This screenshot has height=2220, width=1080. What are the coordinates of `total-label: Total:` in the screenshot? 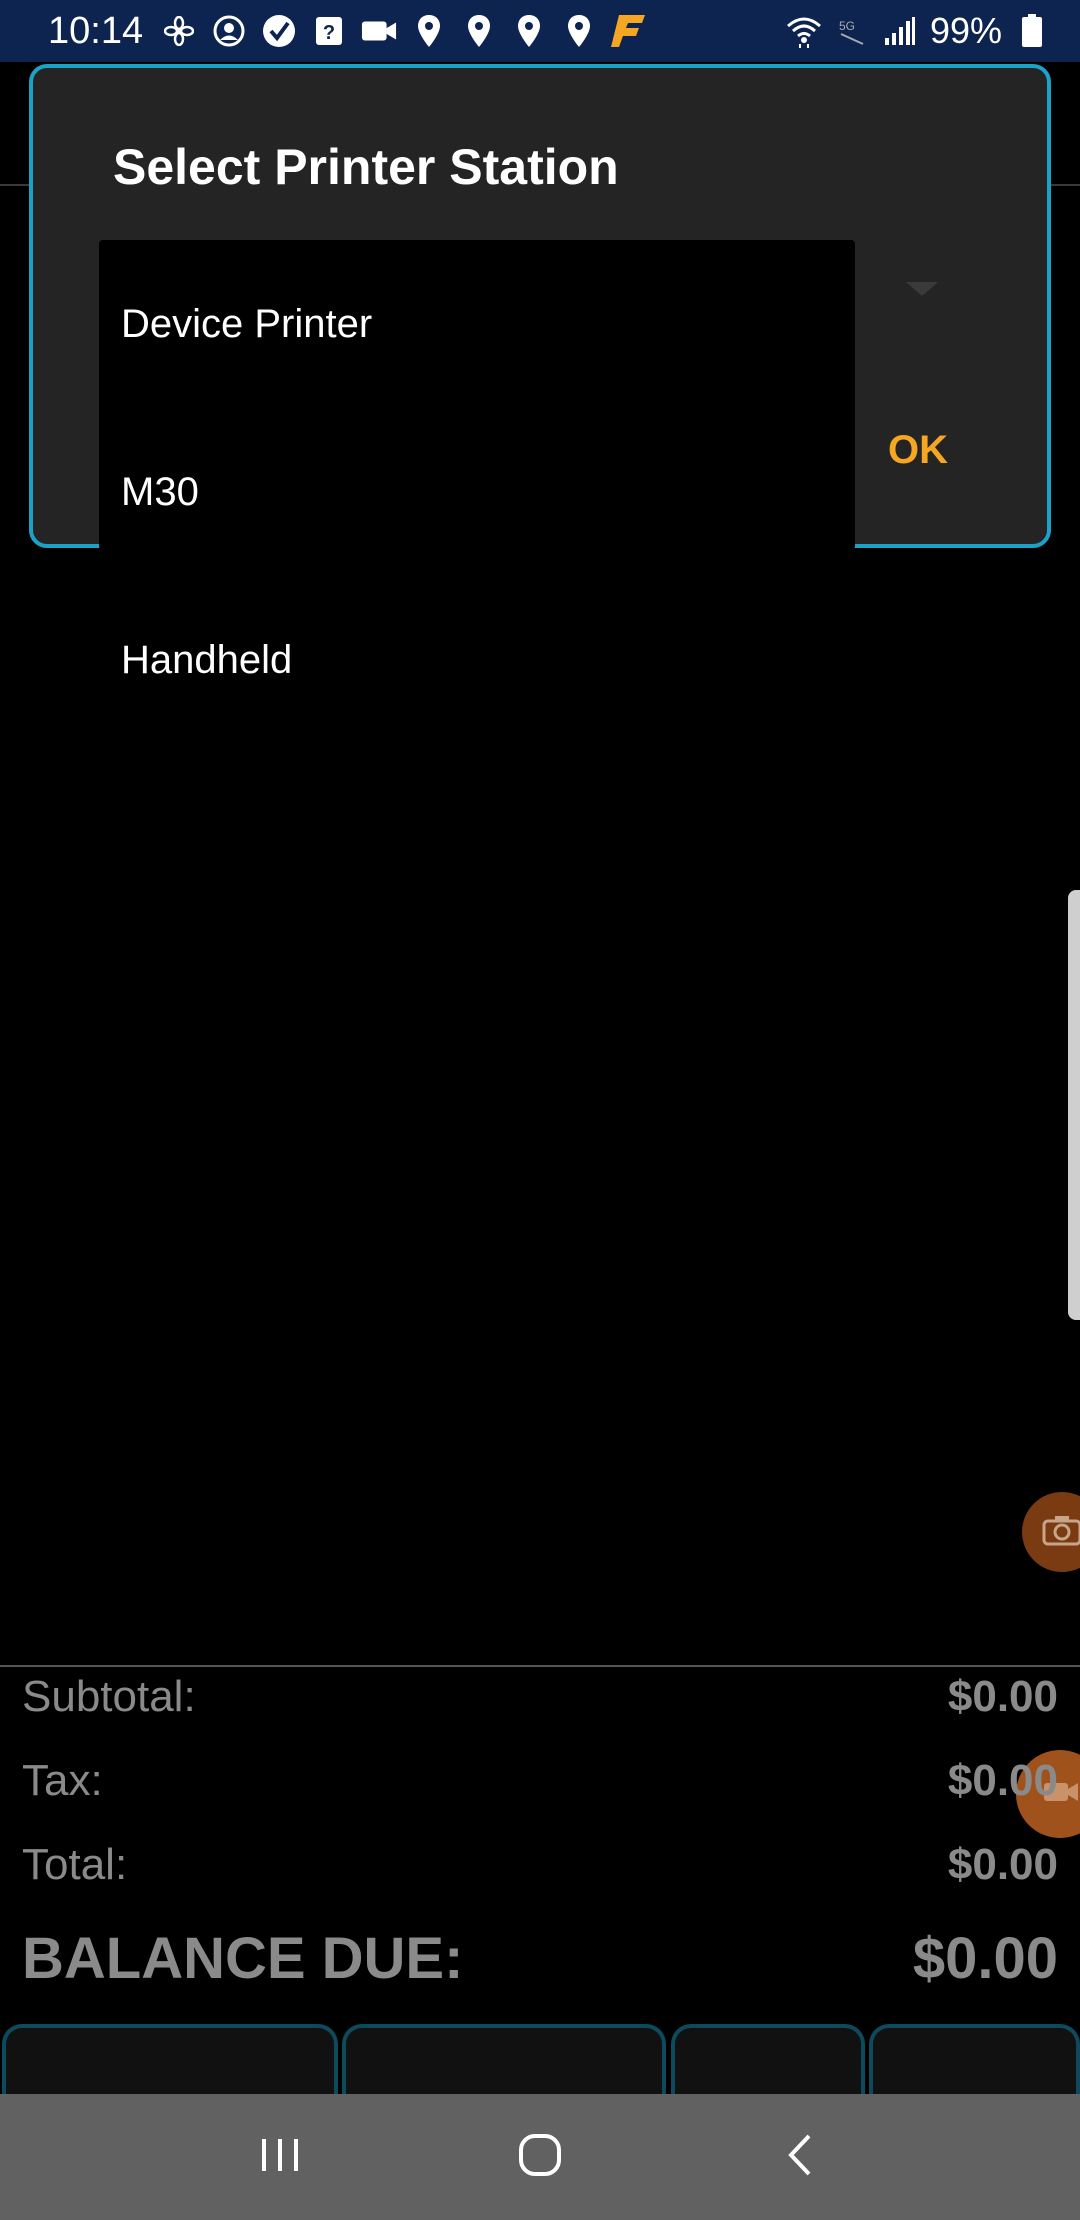 It's located at (75, 1864).